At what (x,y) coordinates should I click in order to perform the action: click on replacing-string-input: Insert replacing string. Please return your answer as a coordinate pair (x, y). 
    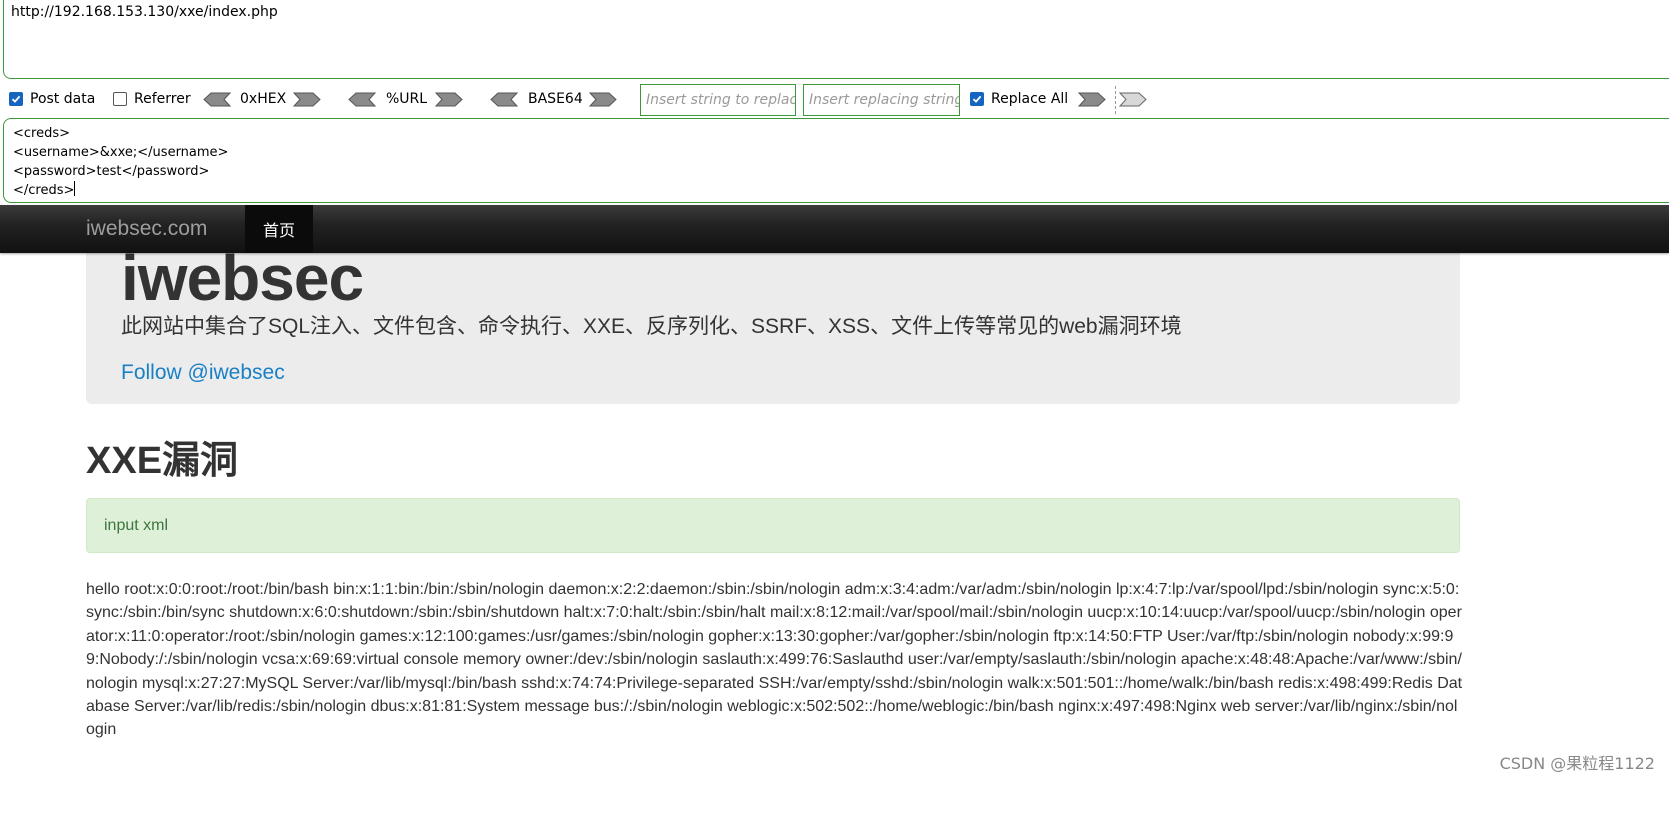
    Looking at the image, I should click on (881, 100).